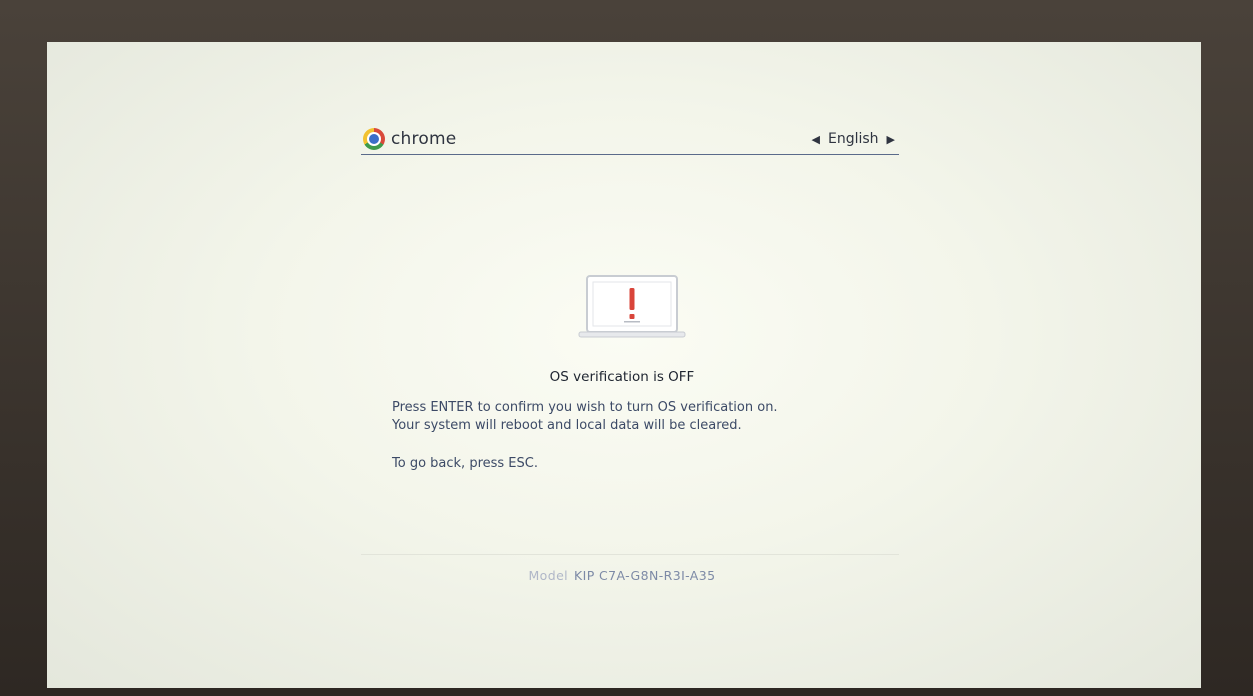 The image size is (1253, 696). Describe the element at coordinates (374, 139) in the screenshot. I see `chrome-logo-icon` at that location.